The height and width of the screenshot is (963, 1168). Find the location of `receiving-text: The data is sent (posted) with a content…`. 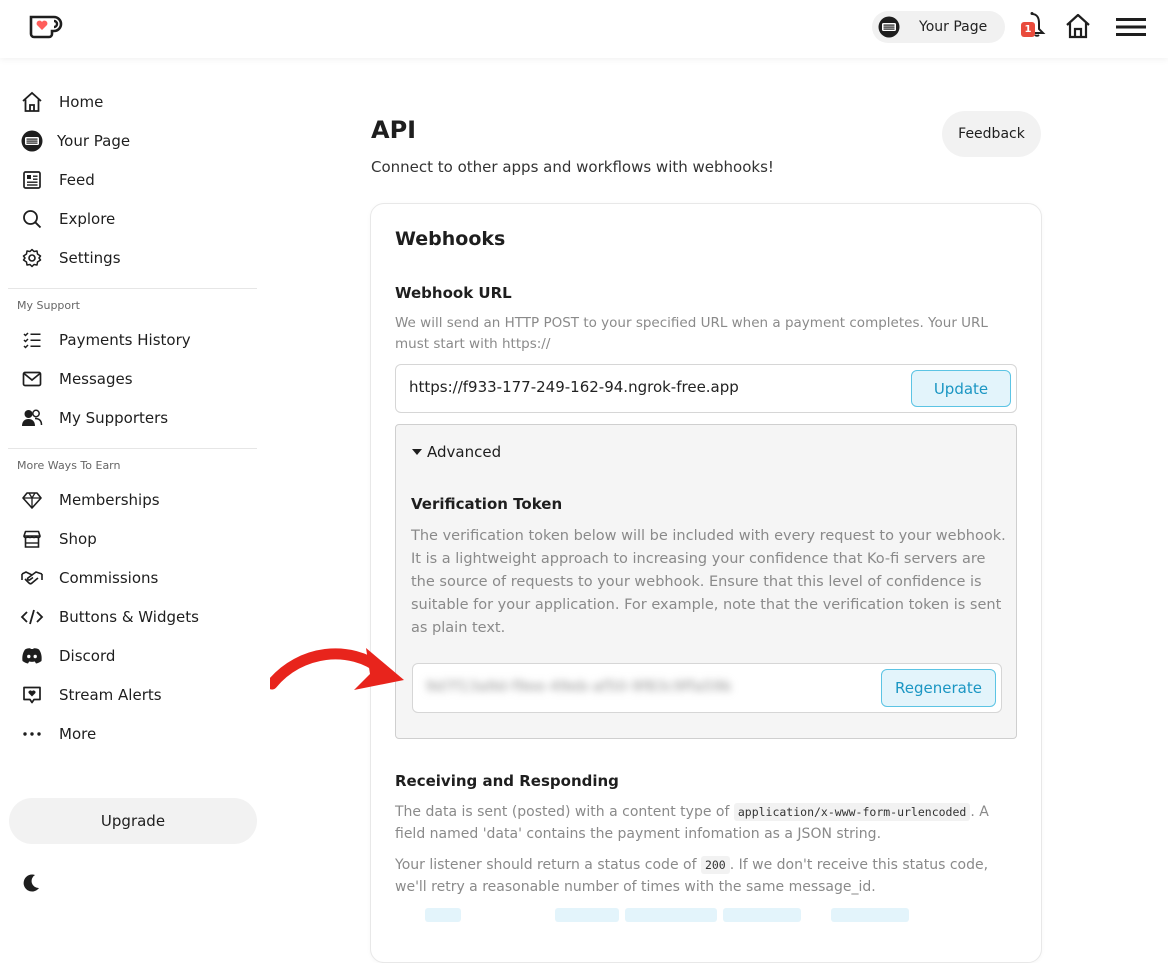

receiving-text: The data is sent (posted) with a content… is located at coordinates (564, 812).